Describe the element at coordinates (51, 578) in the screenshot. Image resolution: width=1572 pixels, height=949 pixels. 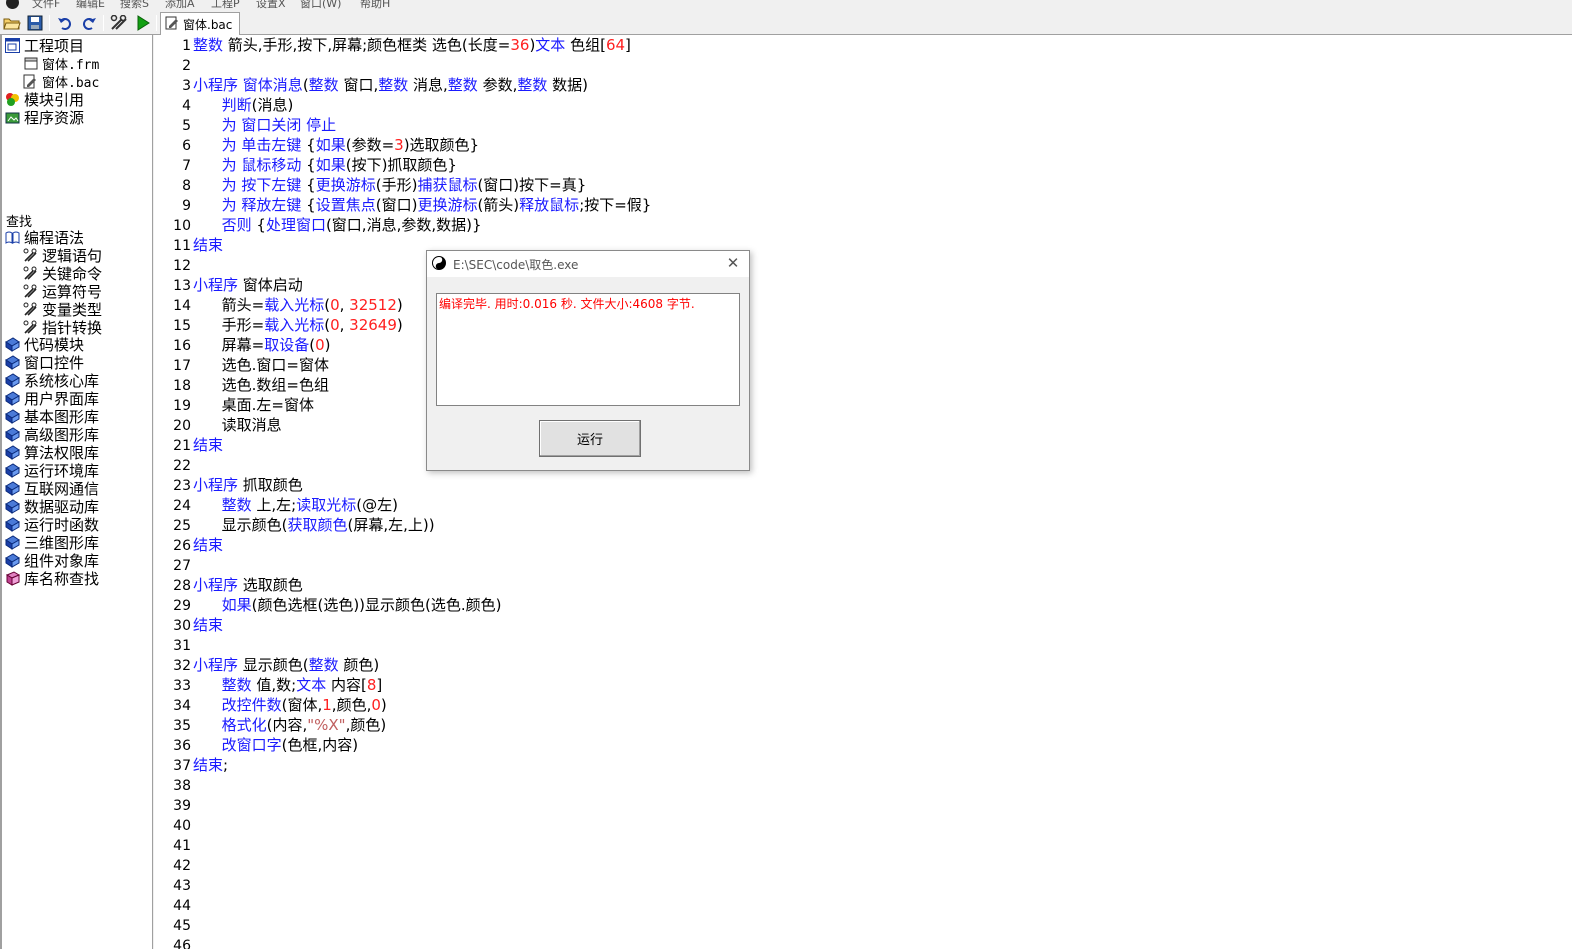
I see `tree-search-lib: 库名称查找` at that location.